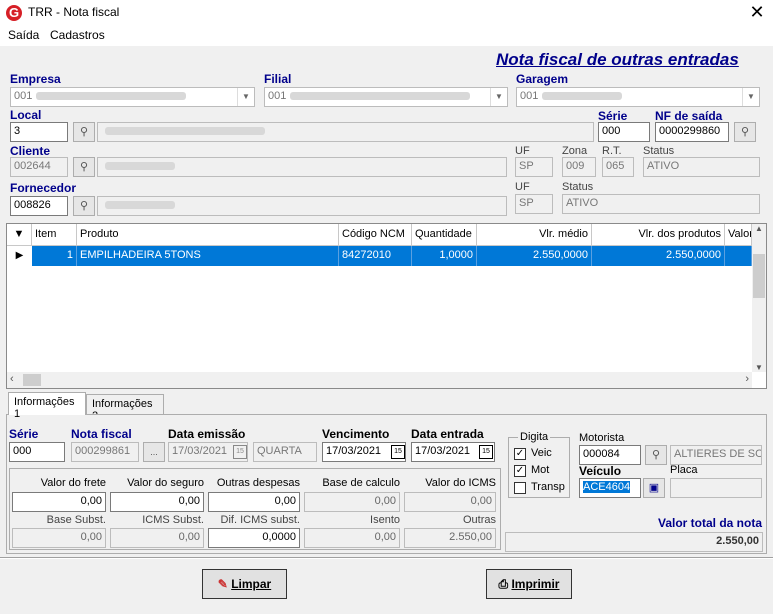  I want to click on seguro-input: 0,00, so click(157, 502).